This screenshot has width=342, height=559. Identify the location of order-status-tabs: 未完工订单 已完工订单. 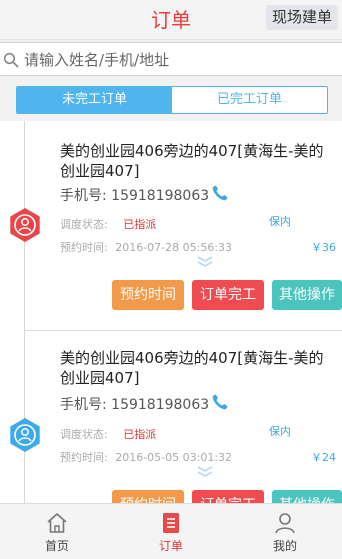
(172, 100).